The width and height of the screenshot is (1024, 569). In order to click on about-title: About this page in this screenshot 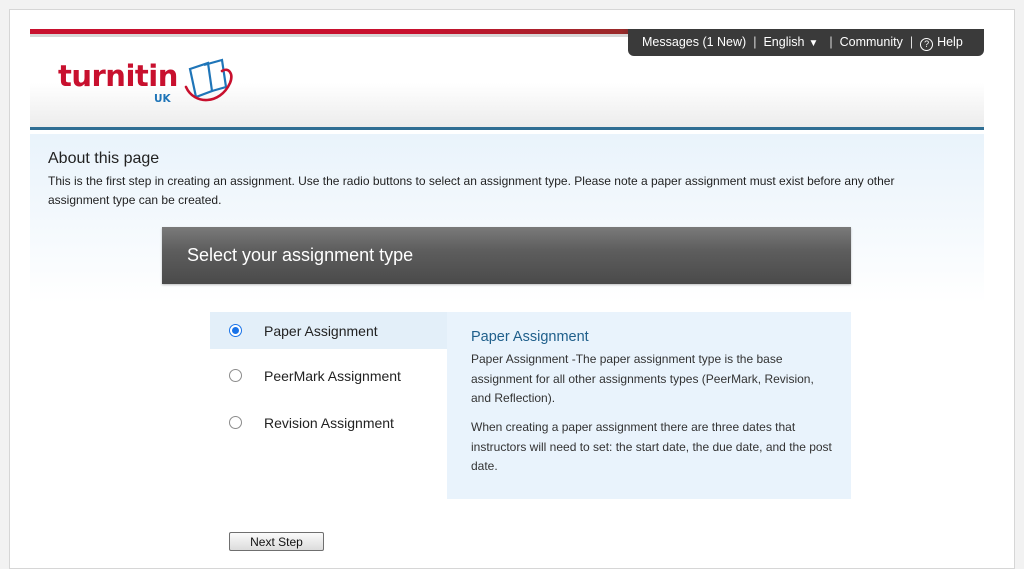, I will do `click(104, 158)`.